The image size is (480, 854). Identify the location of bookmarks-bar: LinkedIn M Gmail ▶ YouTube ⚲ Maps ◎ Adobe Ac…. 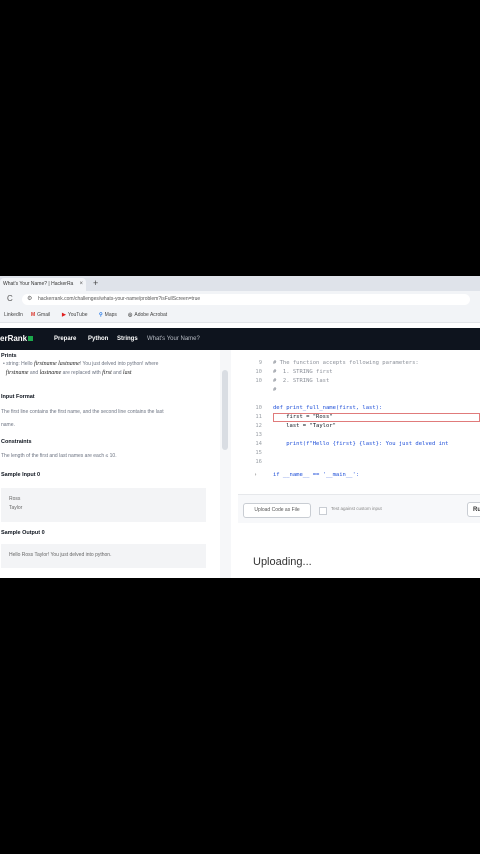
(240, 315).